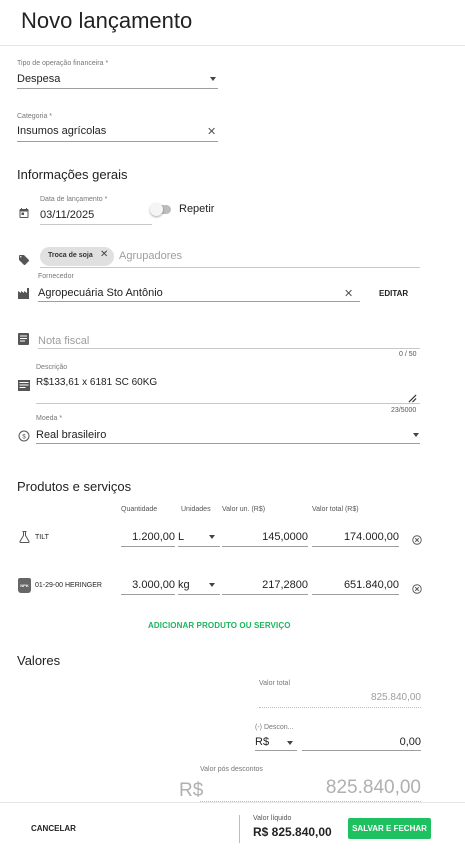 Image resolution: width=465 pixels, height=851 pixels. What do you see at coordinates (96, 210) in the screenshot?
I see `data-lancamento-field: Data de lançamento * 03/11/2025` at bounding box center [96, 210].